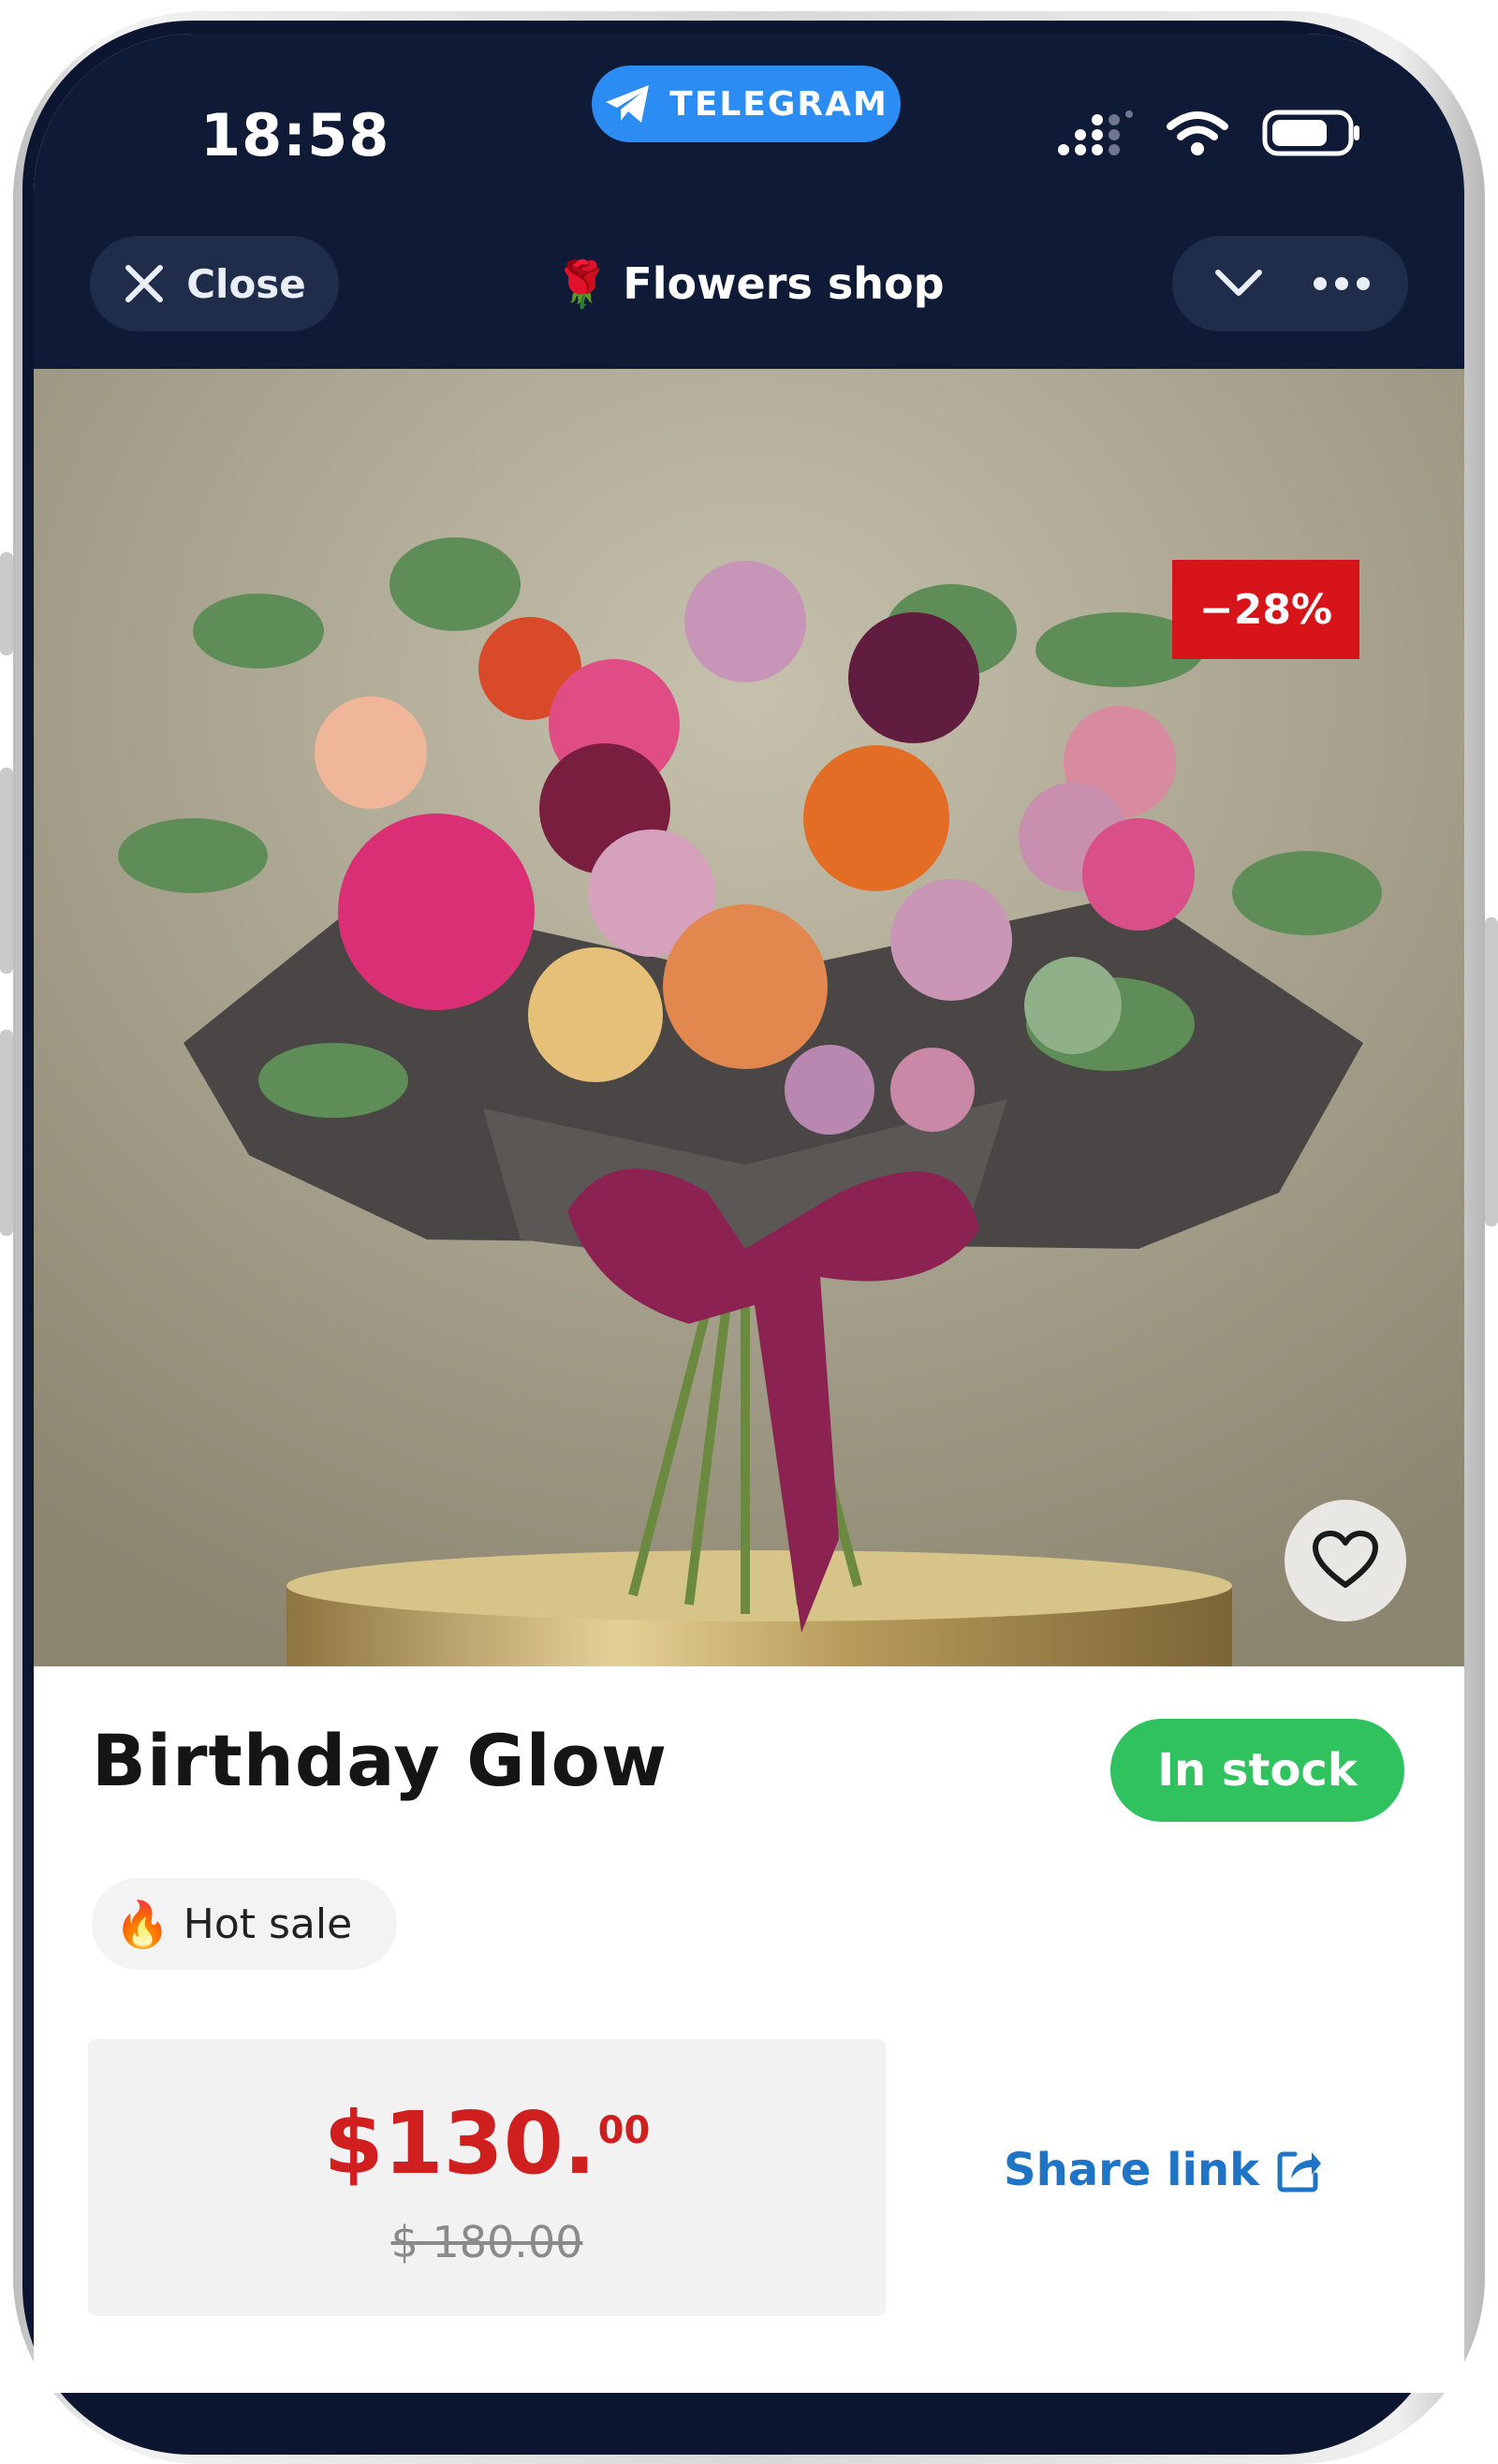 The width and height of the screenshot is (1498, 2464). Describe the element at coordinates (246, 283) in the screenshot. I see `close-label: Close` at that location.